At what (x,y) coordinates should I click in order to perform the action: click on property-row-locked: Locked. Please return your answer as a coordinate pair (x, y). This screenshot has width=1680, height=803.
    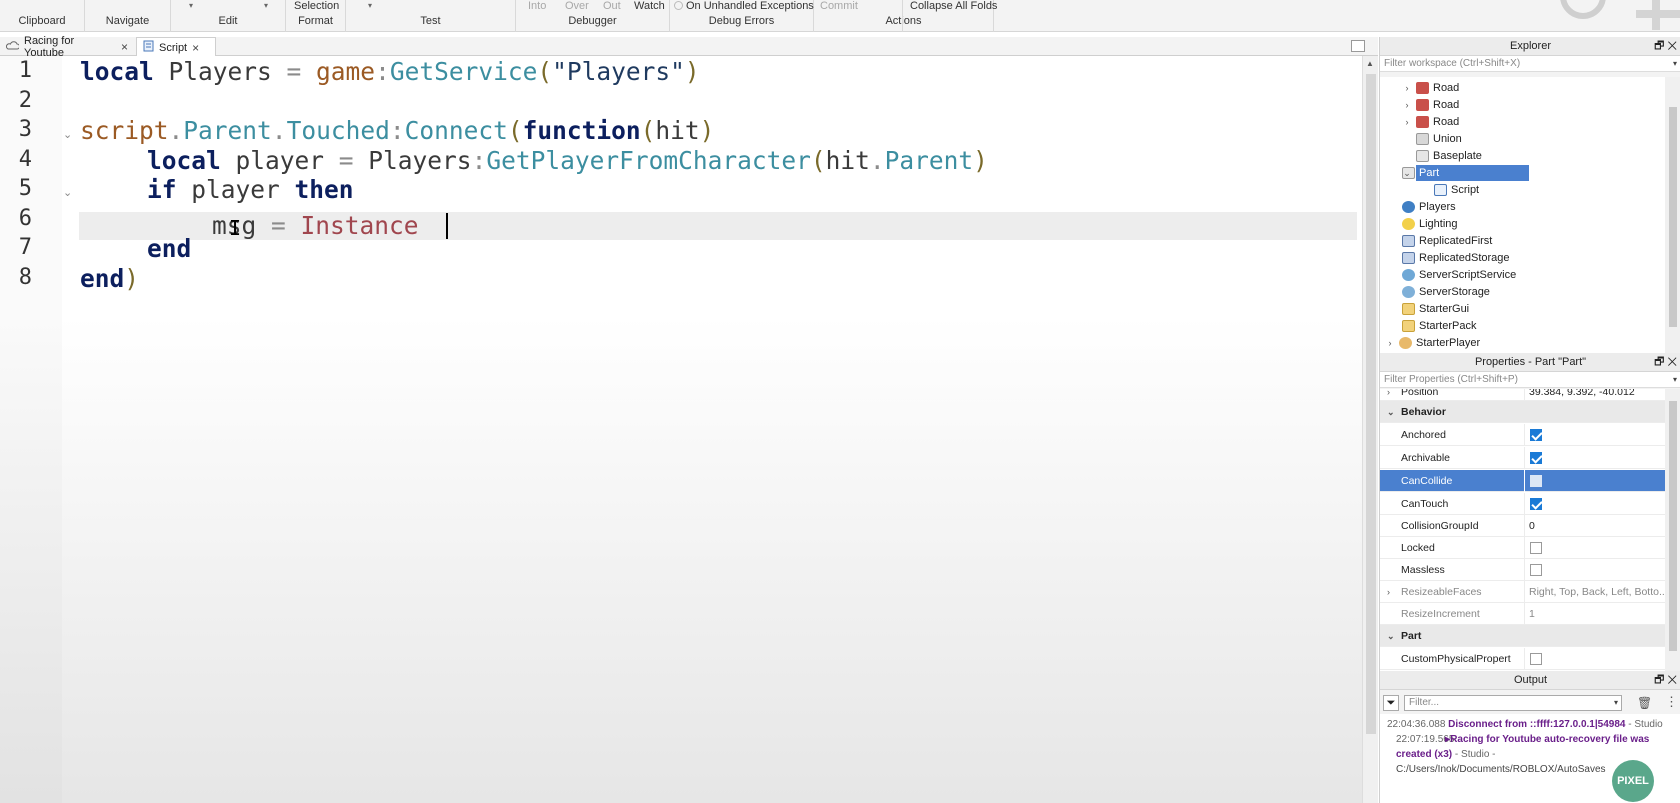
    Looking at the image, I should click on (1522, 548).